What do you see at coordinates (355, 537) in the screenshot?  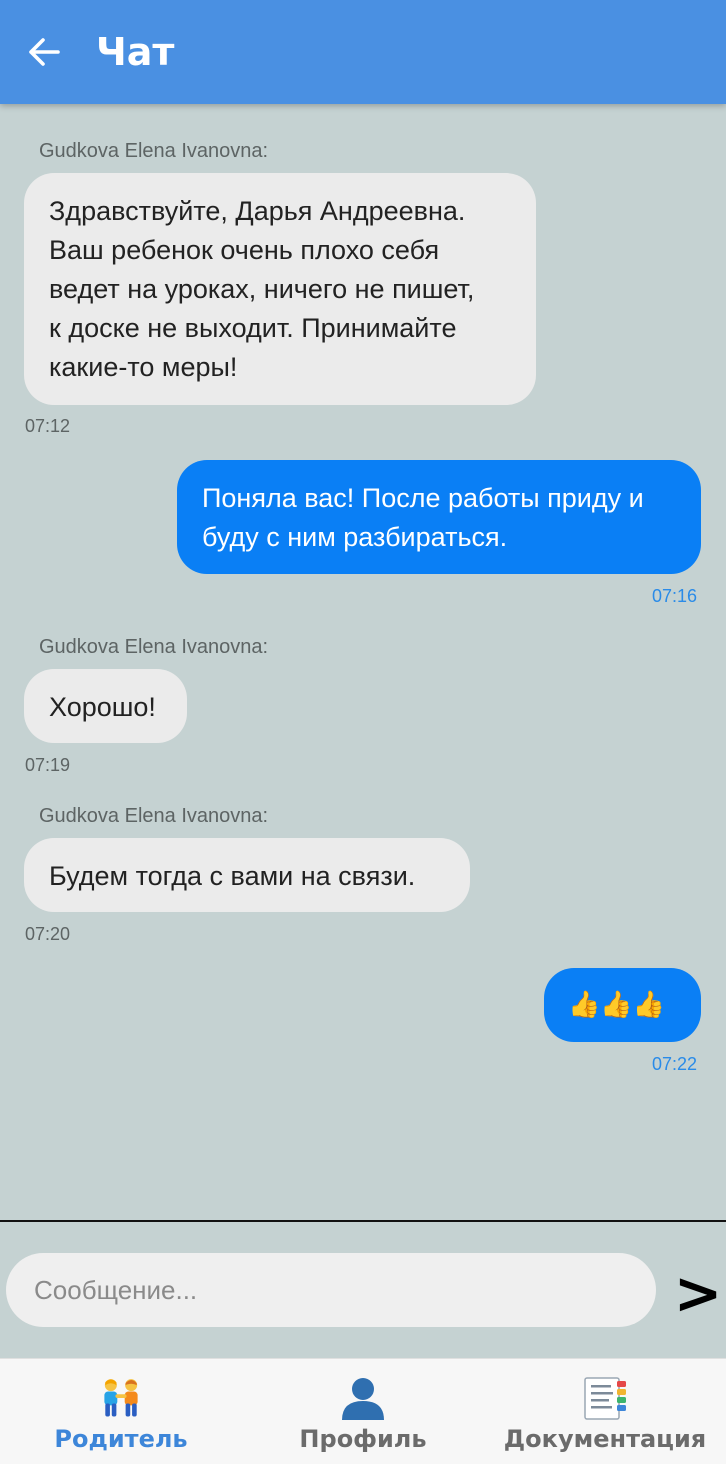 I see `message-text-line: буду с ним разбираться.` at bounding box center [355, 537].